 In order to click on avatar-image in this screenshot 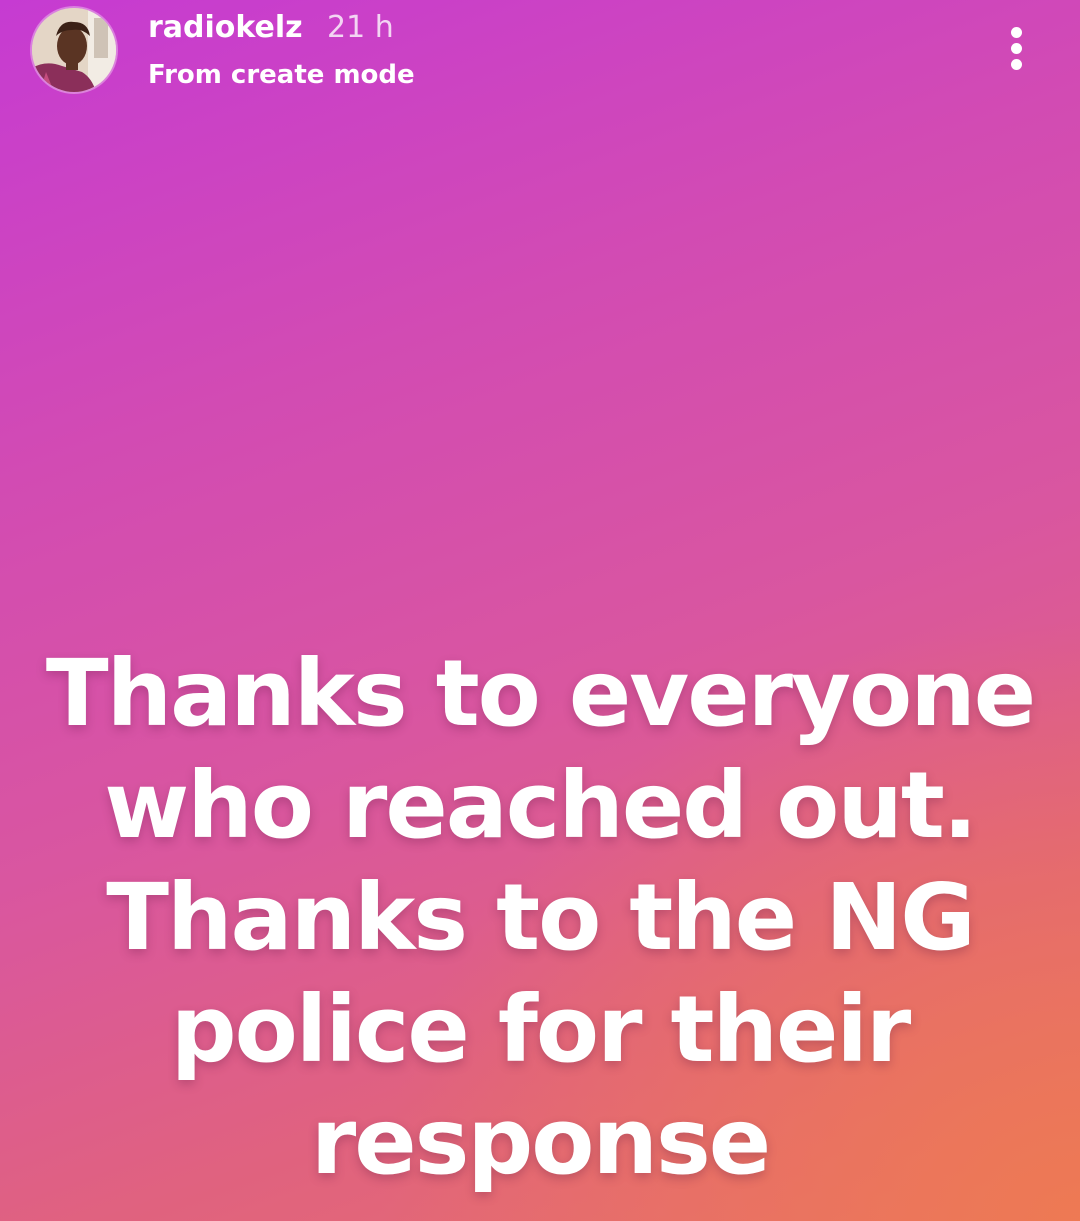, I will do `click(74, 50)`.